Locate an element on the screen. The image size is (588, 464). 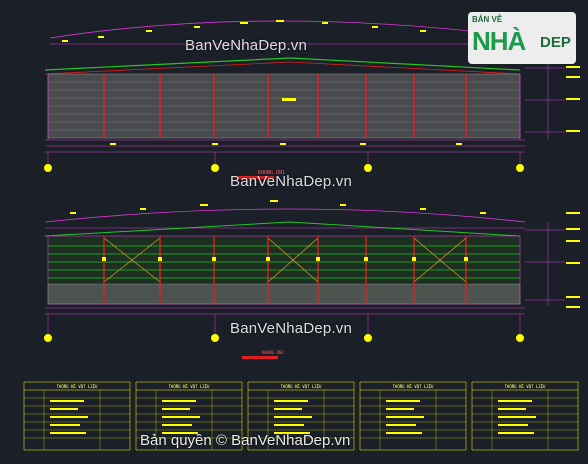
watermark-middle: BanVeNhaDep.vn is located at coordinates (291, 181).